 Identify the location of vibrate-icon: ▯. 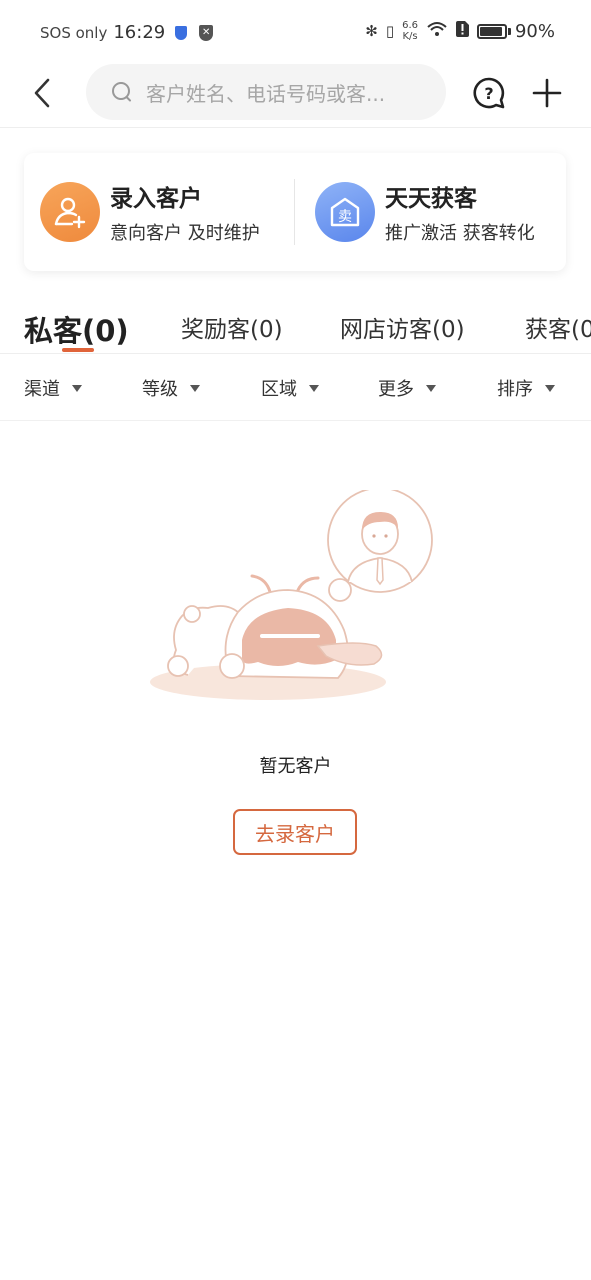
(390, 31).